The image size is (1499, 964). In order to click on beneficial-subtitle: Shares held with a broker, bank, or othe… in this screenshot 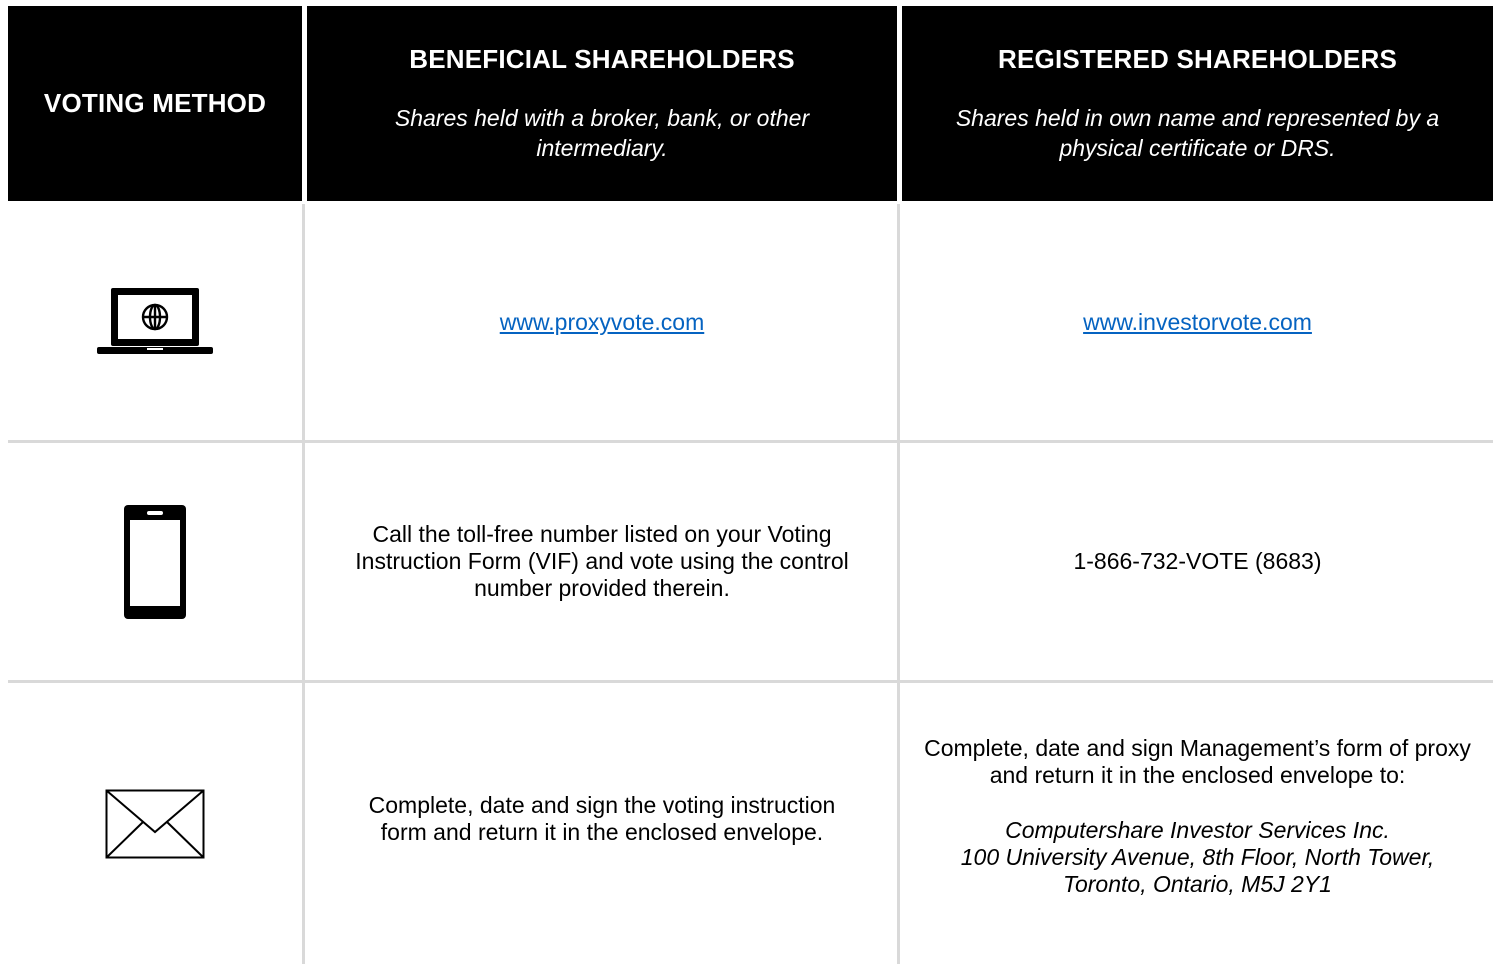, I will do `click(602, 133)`.